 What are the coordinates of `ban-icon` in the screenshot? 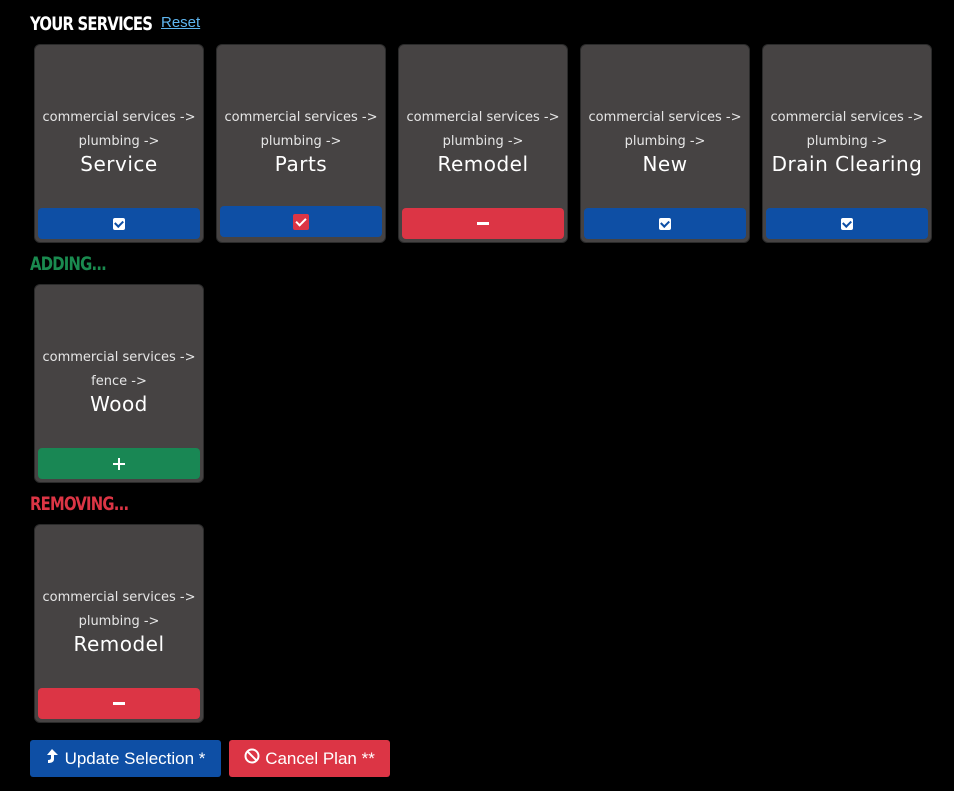 It's located at (252, 758).